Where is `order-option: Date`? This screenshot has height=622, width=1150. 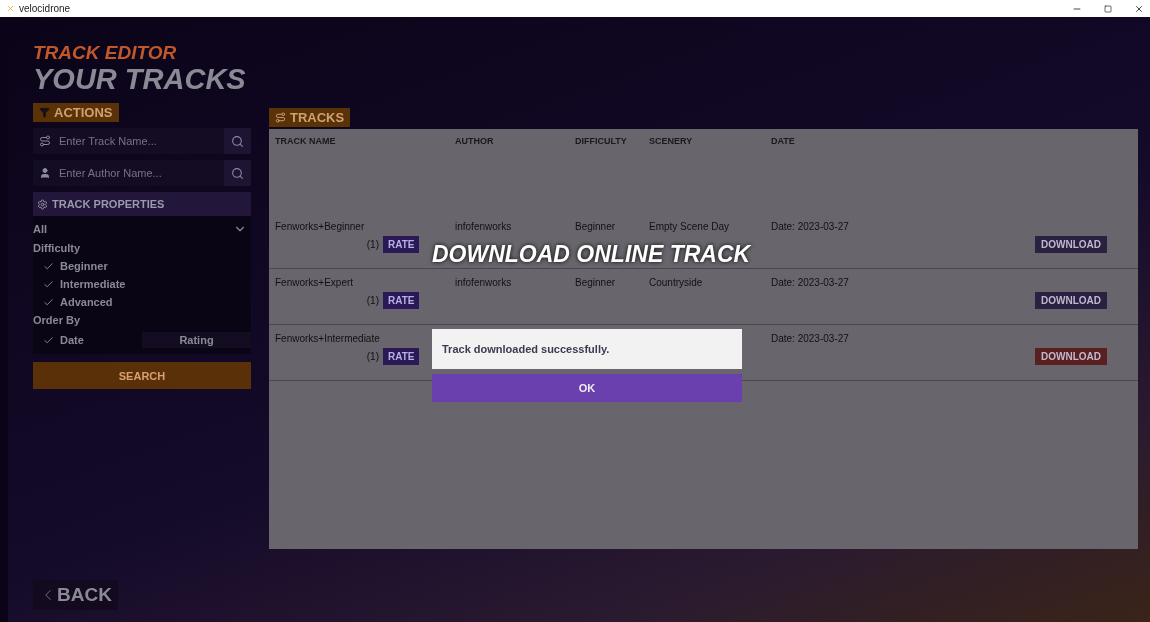
order-option: Date is located at coordinates (87, 340).